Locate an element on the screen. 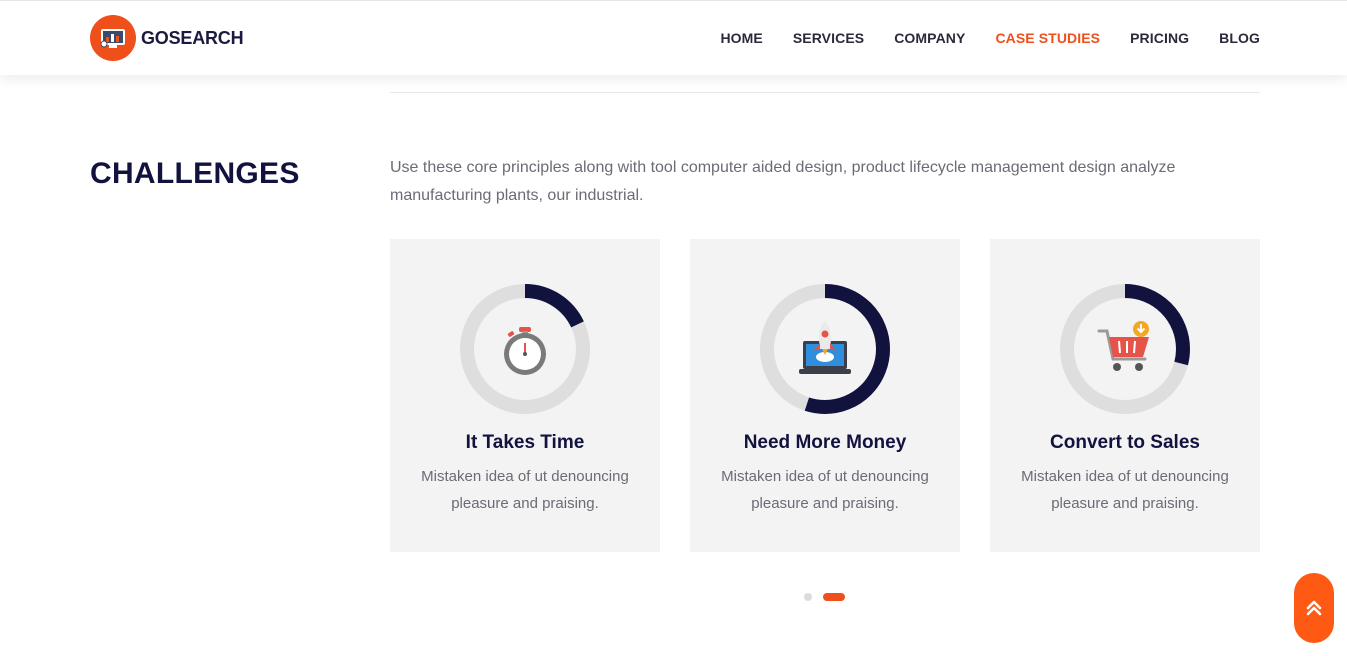 This screenshot has height=656, width=1347. stopwatch-icon is located at coordinates (525, 351).